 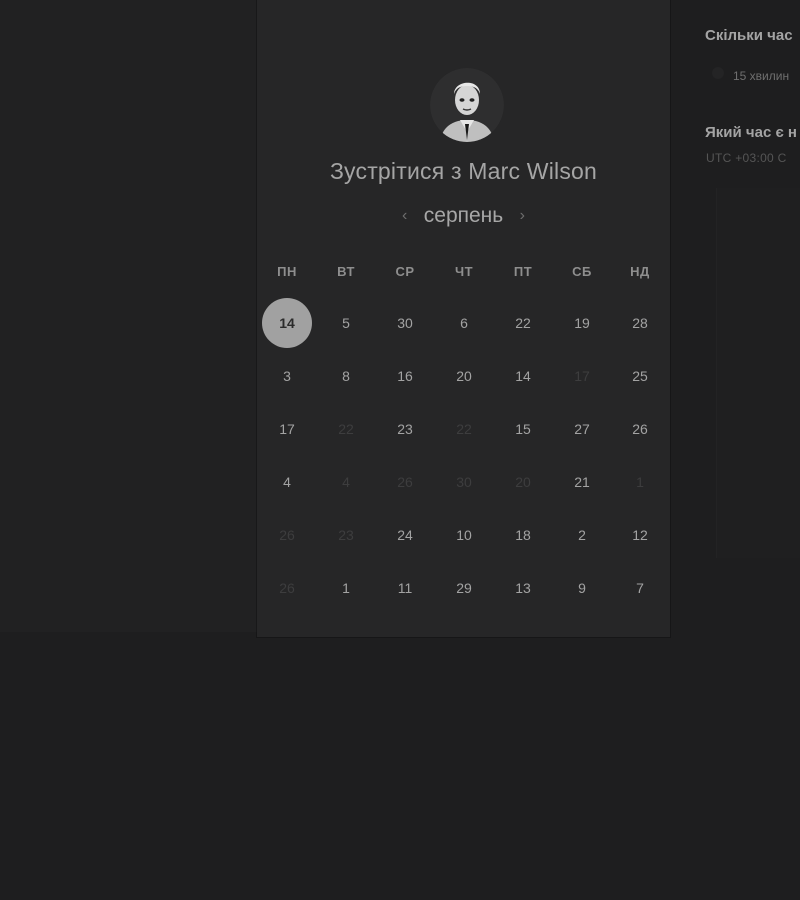 I want to click on day-button: 29, so click(x=464, y=588).